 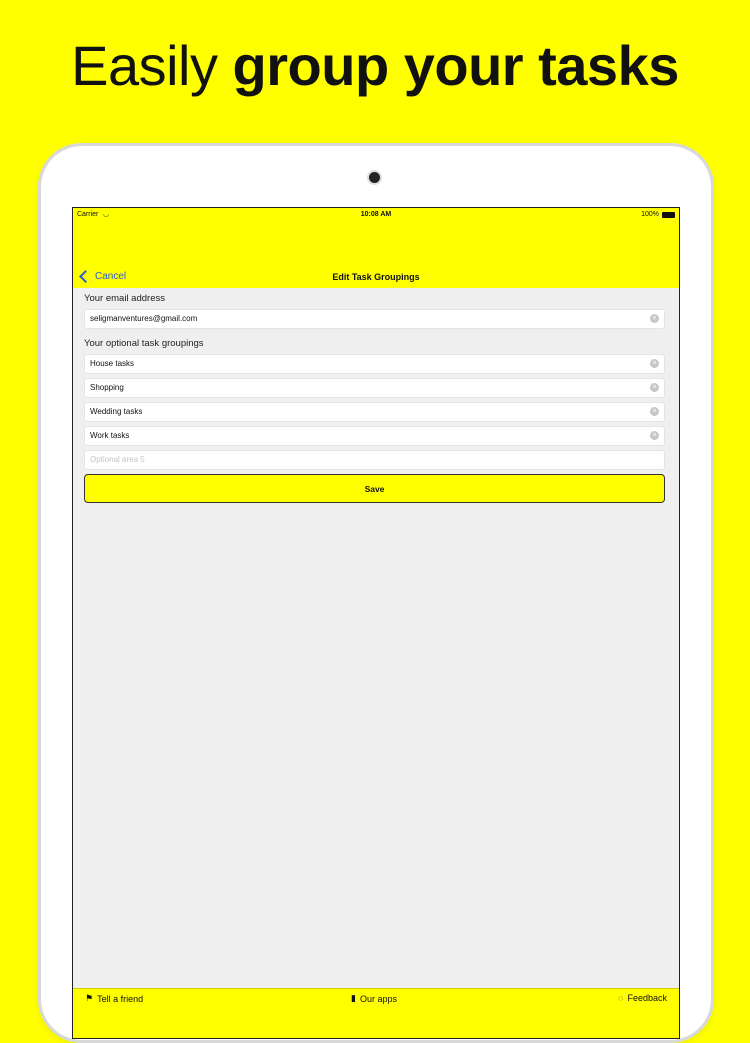 I want to click on status-bar: Carrier ◡ 10:08 AM 100%, so click(x=376, y=215).